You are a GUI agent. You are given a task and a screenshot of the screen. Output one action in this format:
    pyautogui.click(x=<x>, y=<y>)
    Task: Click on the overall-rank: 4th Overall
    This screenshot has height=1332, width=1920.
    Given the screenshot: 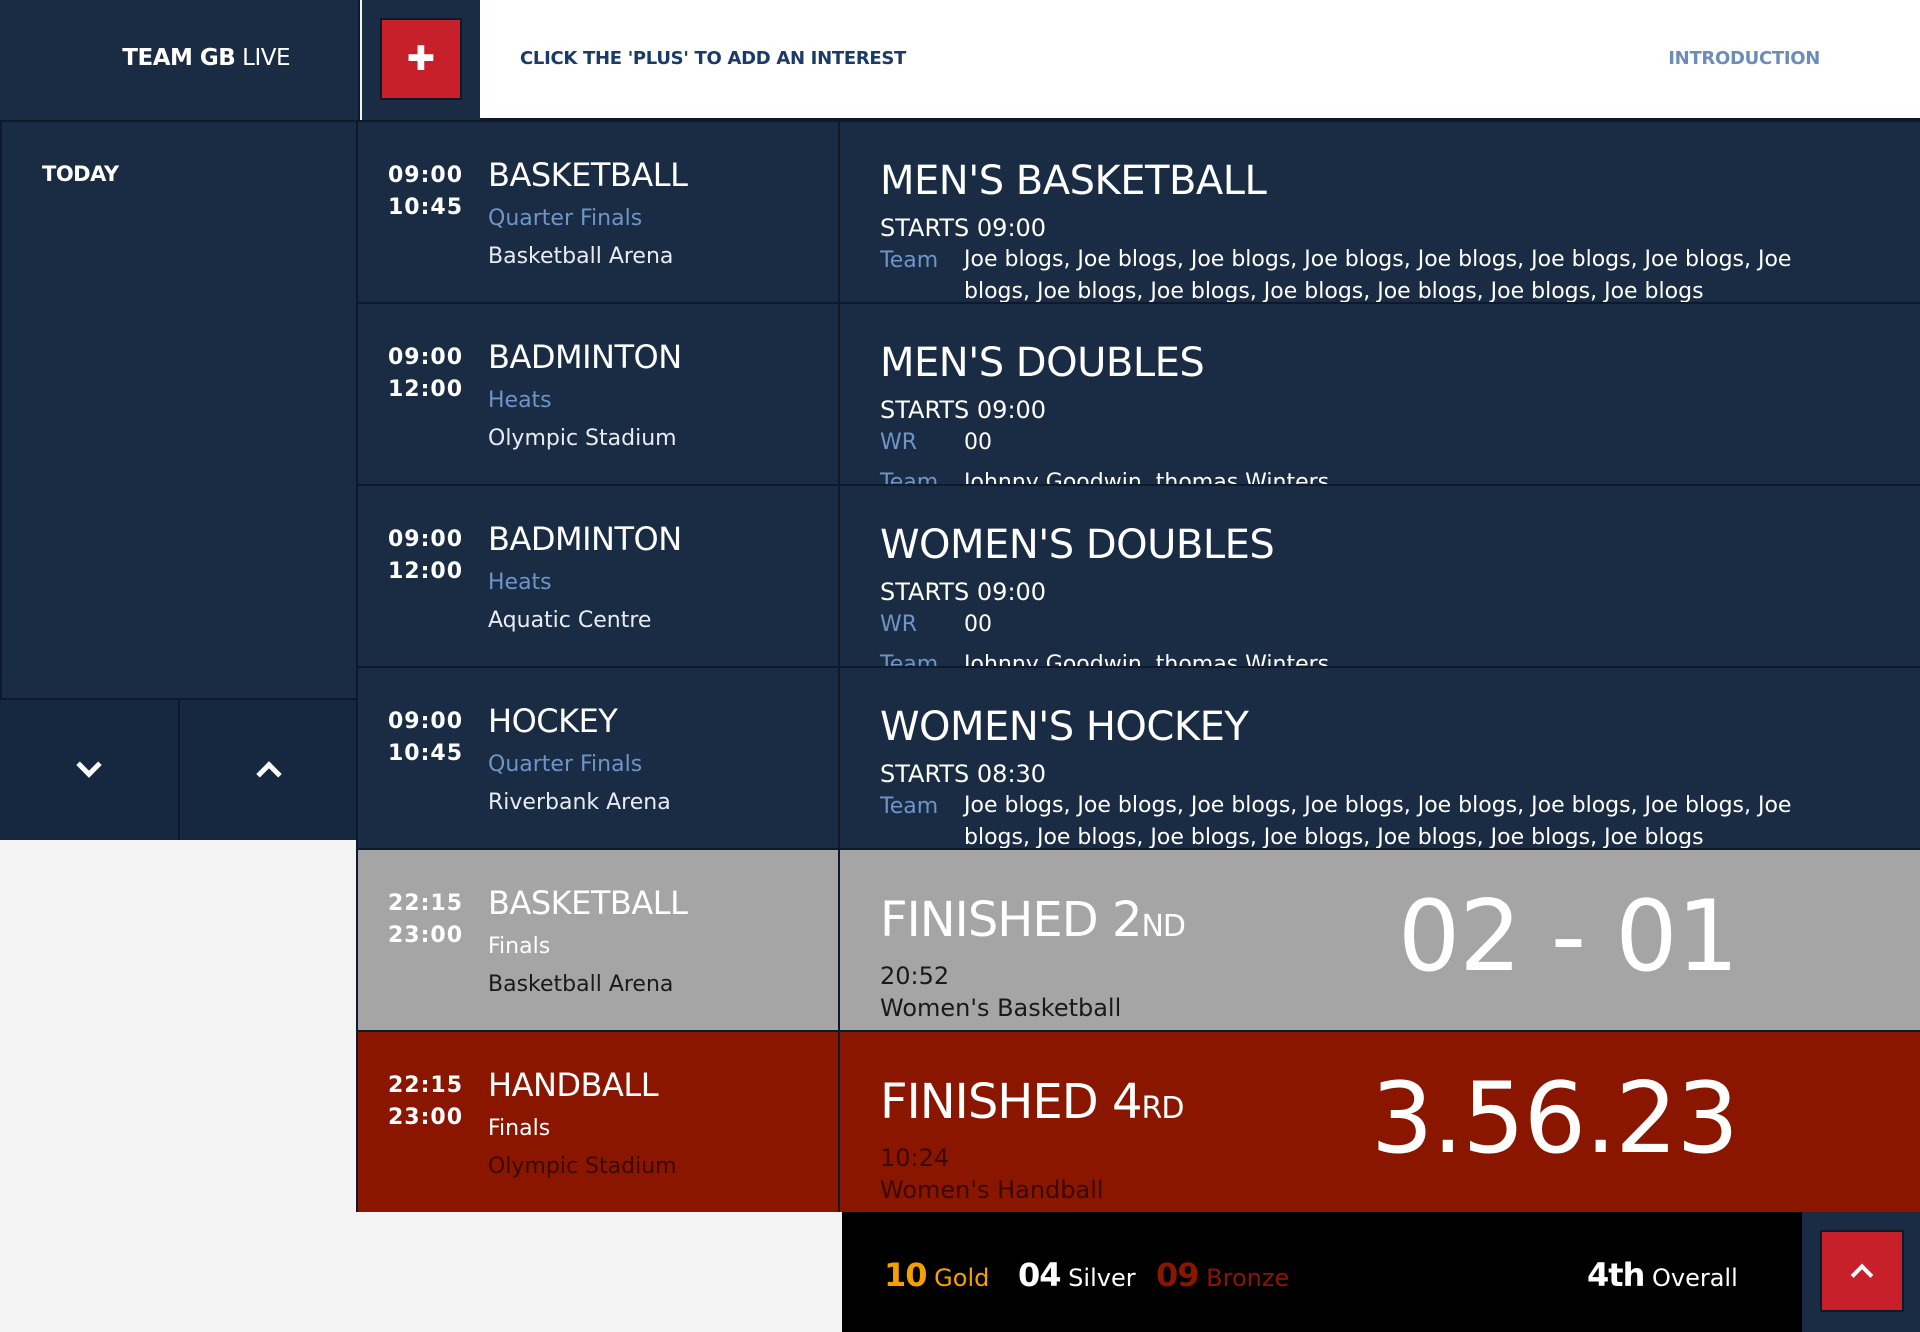 What is the action you would take?
    pyautogui.click(x=1662, y=1275)
    